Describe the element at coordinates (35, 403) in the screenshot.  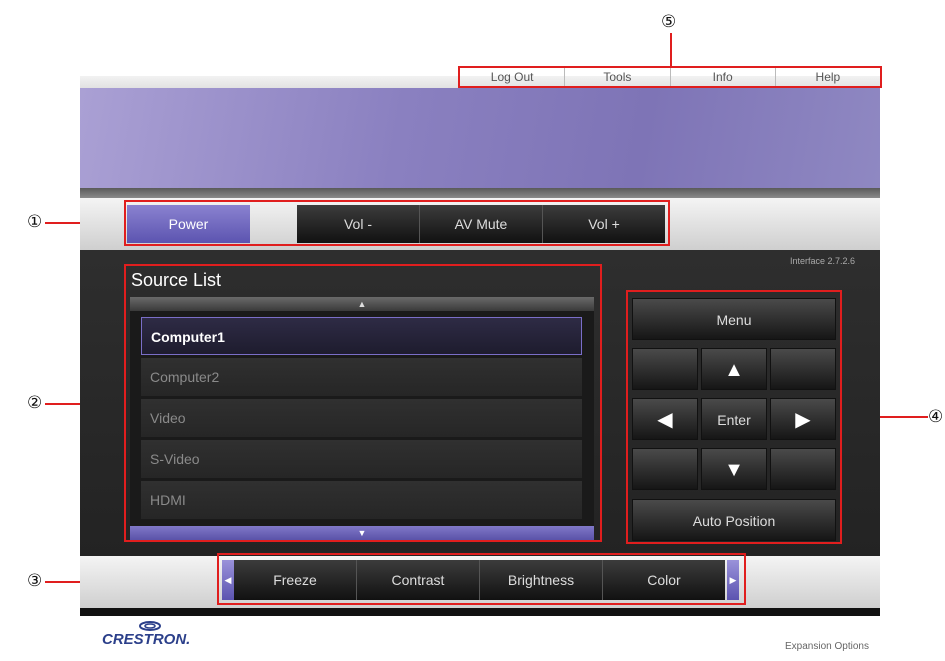
I see `callout-two: ②` at that location.